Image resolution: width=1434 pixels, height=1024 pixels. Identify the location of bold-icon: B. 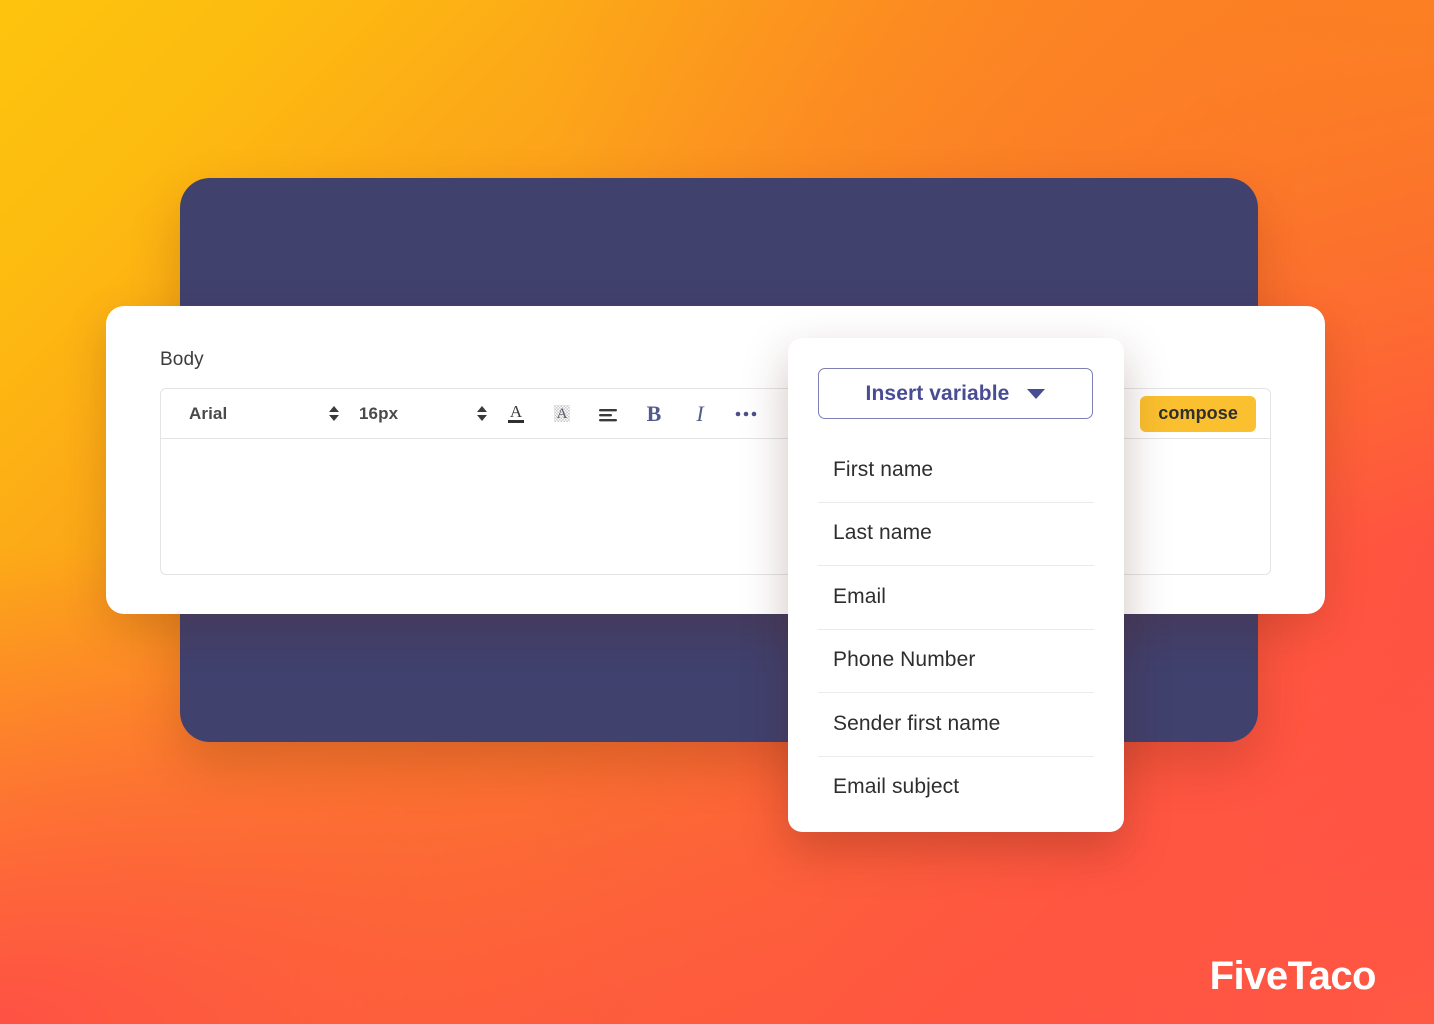
(654, 414).